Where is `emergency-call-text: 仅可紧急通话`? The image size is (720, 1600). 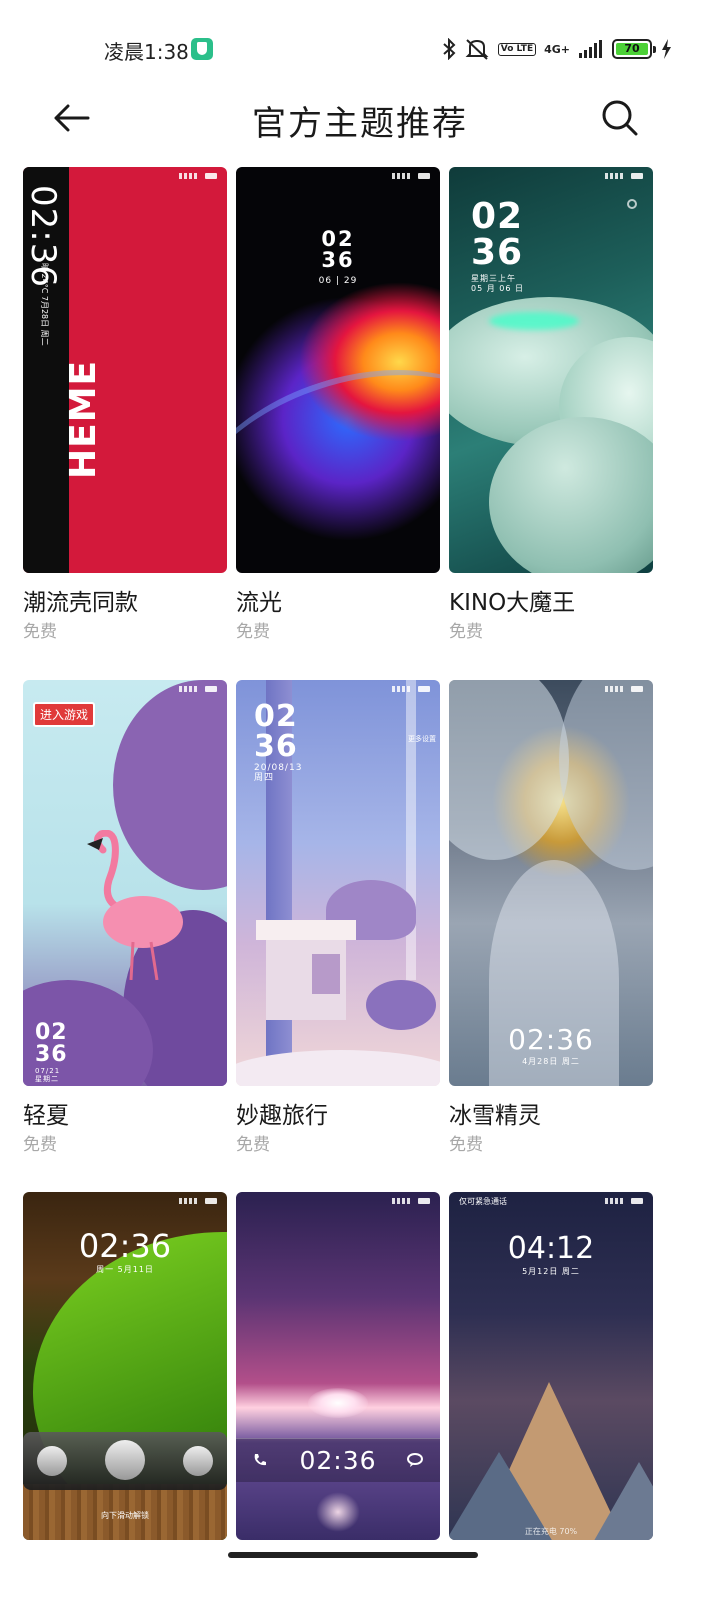 emergency-call-text: 仅可紧急通话 is located at coordinates (483, 1201).